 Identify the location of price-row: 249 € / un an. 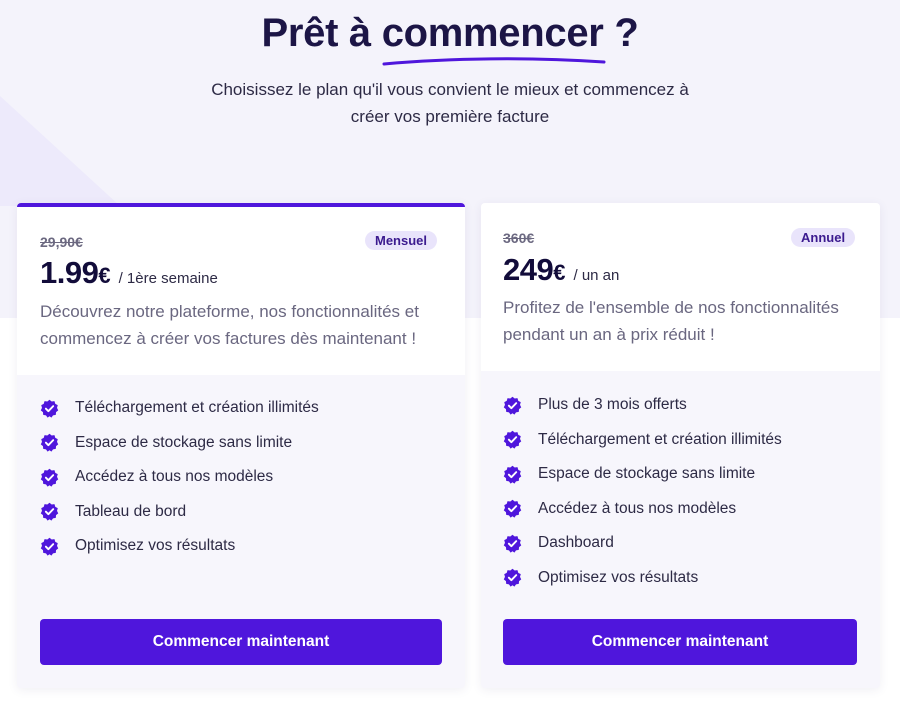
(561, 270).